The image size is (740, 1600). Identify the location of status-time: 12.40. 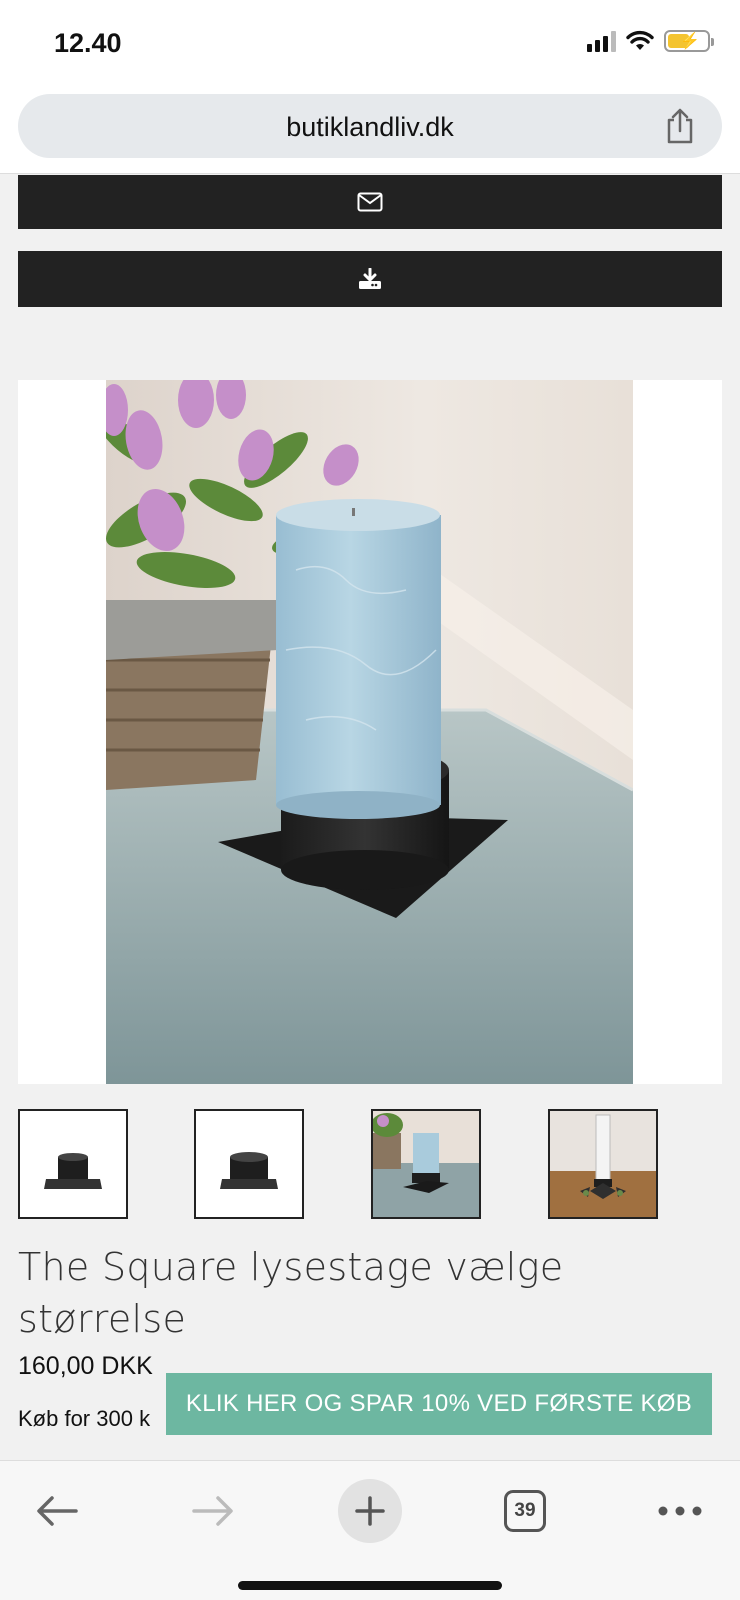
(88, 43).